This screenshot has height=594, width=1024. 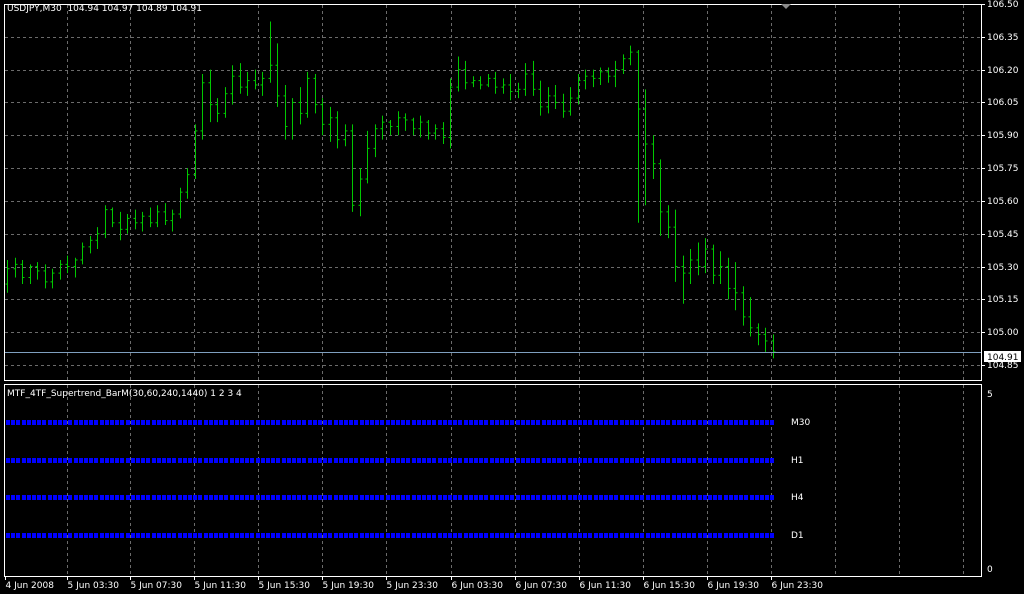 I want to click on time-label: 6 Jun 15:30, so click(x=670, y=586).